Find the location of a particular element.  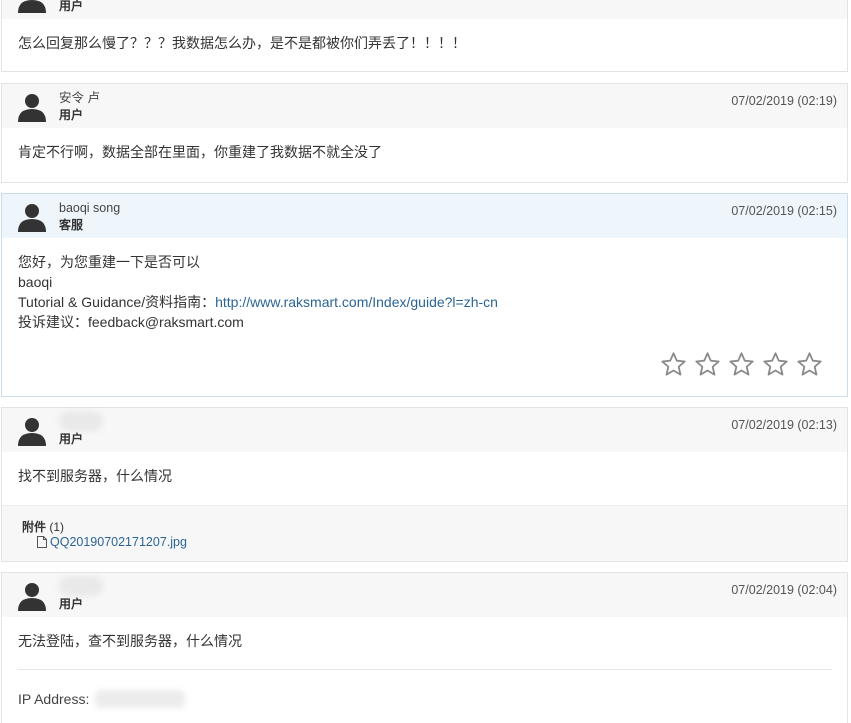

message-date: 07/02/2019 (02:19) is located at coordinates (784, 101).